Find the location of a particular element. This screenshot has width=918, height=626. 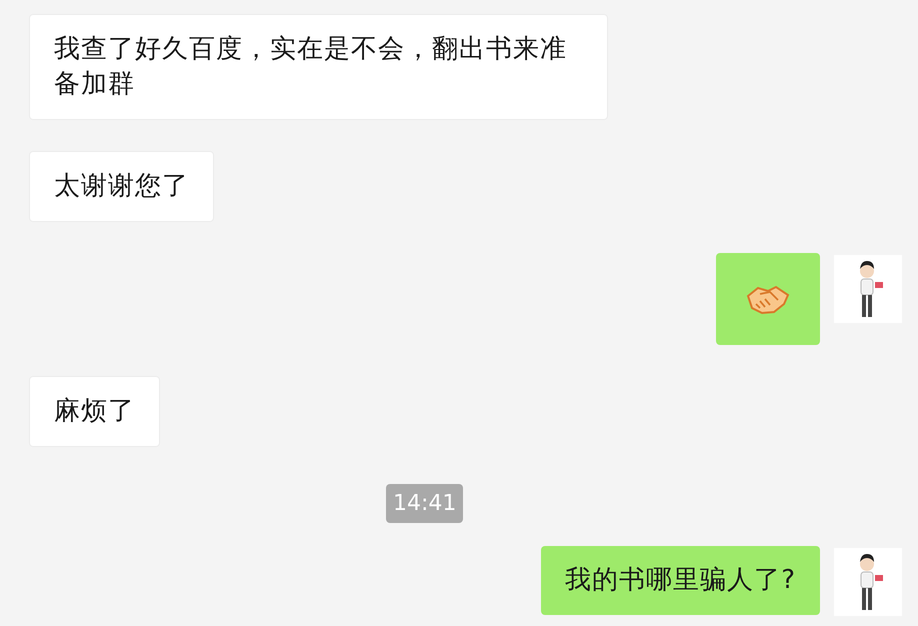

message-bubble: 我的书哪里骗人了? is located at coordinates (680, 580).